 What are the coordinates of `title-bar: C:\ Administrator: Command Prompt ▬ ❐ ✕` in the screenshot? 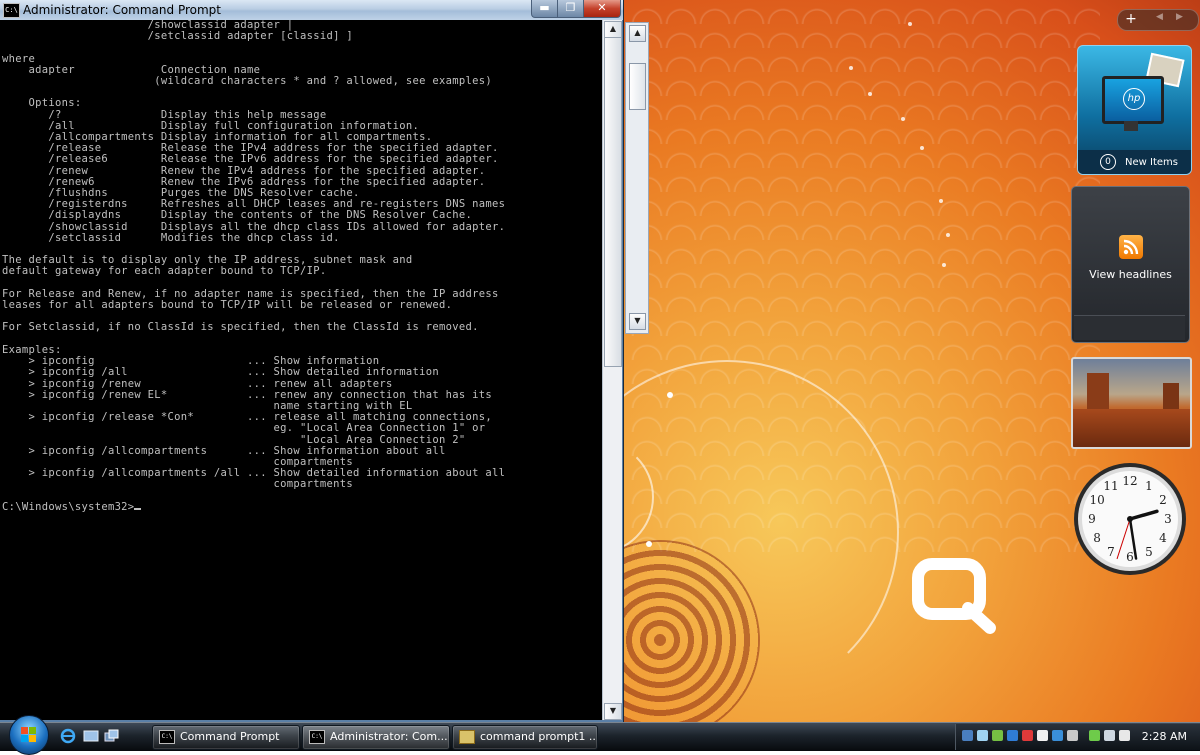 It's located at (311, 10).